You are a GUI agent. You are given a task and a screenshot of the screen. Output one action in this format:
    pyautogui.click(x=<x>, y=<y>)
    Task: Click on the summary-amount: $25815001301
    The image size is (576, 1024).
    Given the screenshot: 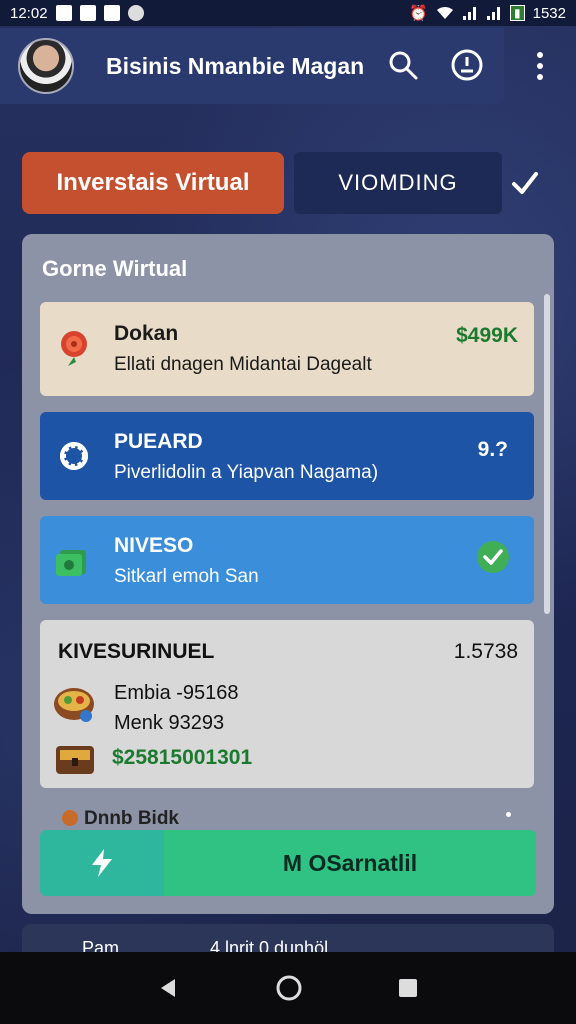 What is the action you would take?
    pyautogui.click(x=182, y=757)
    